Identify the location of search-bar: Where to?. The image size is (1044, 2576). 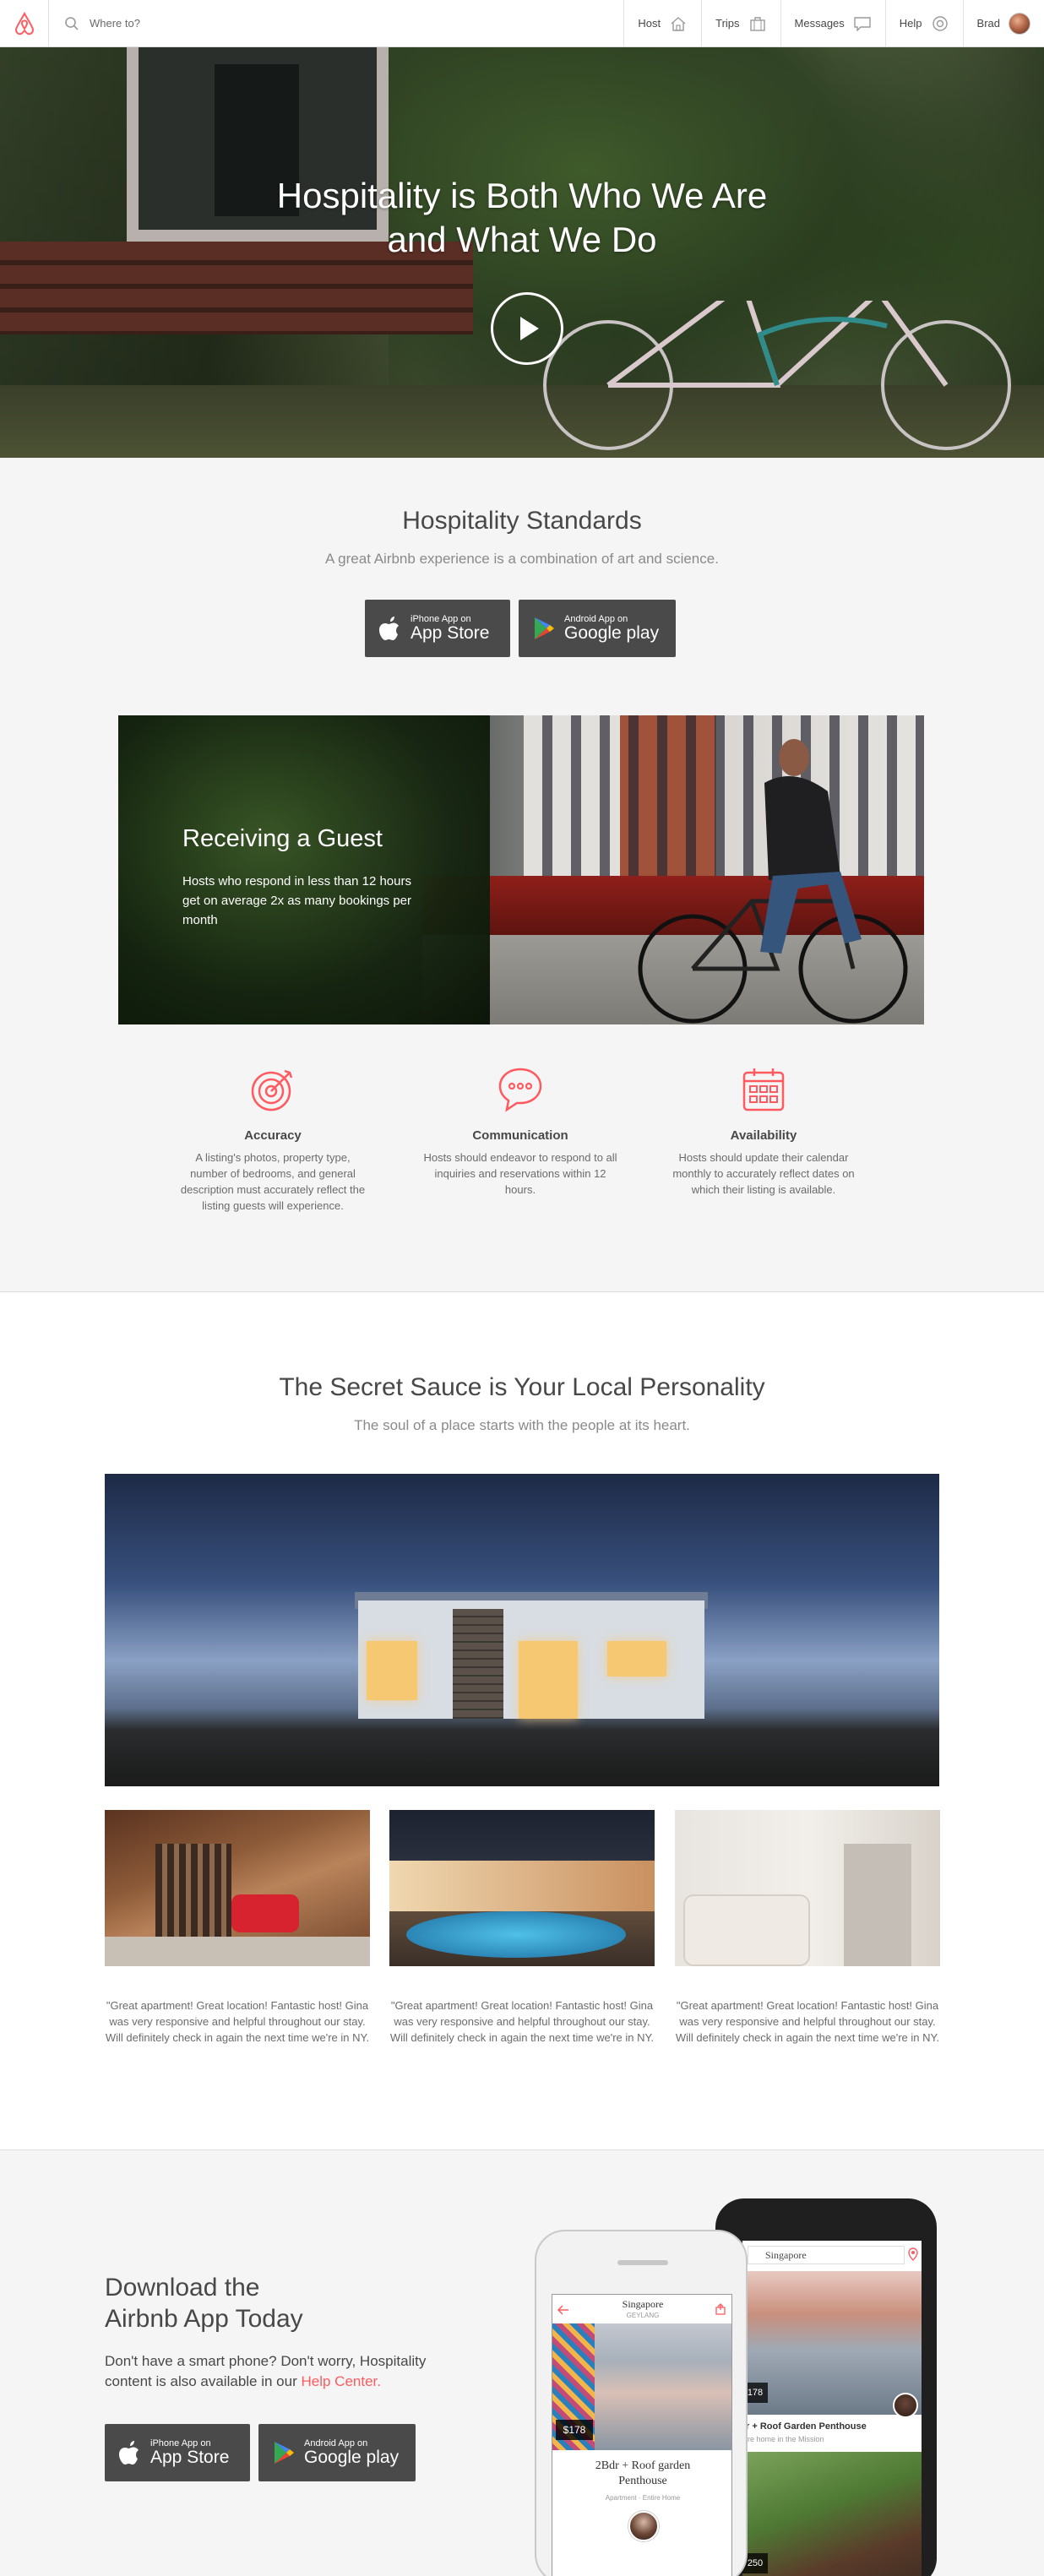
(336, 23).